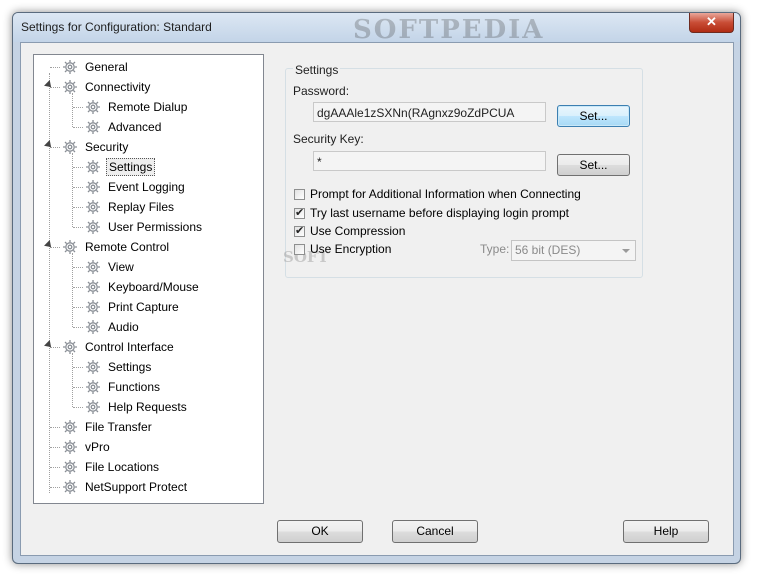 This screenshot has width=760, height=583. What do you see at coordinates (299, 194) in the screenshot?
I see `prompt-additional-info-checkbox` at bounding box center [299, 194].